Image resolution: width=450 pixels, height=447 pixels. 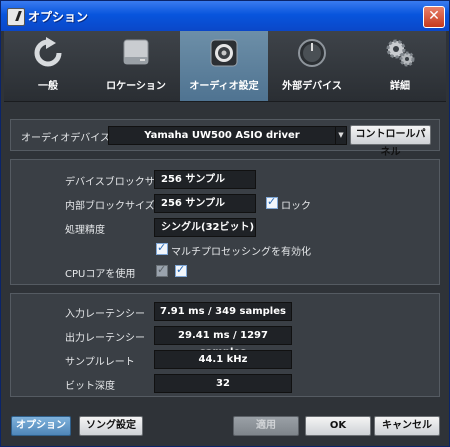 What do you see at coordinates (390, 141) in the screenshot?
I see `control-panel-button: コントロールパネル` at bounding box center [390, 141].